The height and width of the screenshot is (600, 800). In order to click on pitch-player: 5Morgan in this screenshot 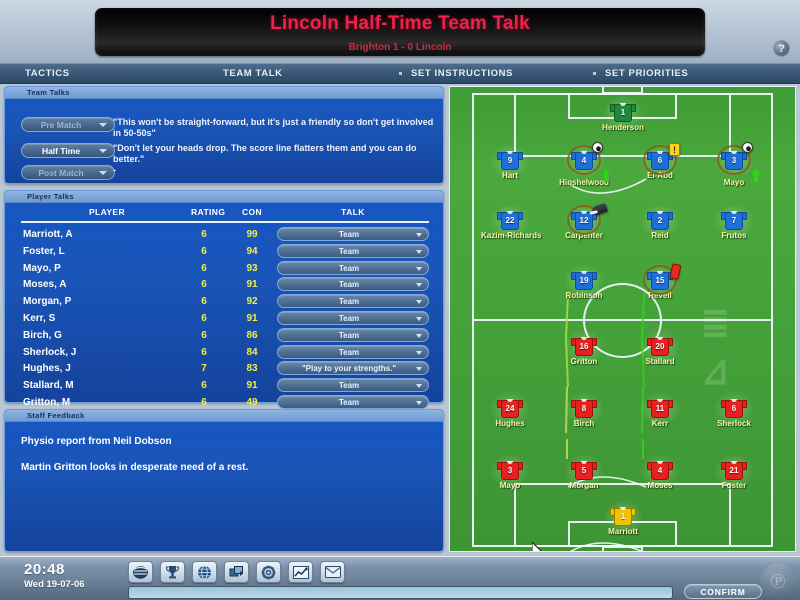, I will do `click(584, 472)`.